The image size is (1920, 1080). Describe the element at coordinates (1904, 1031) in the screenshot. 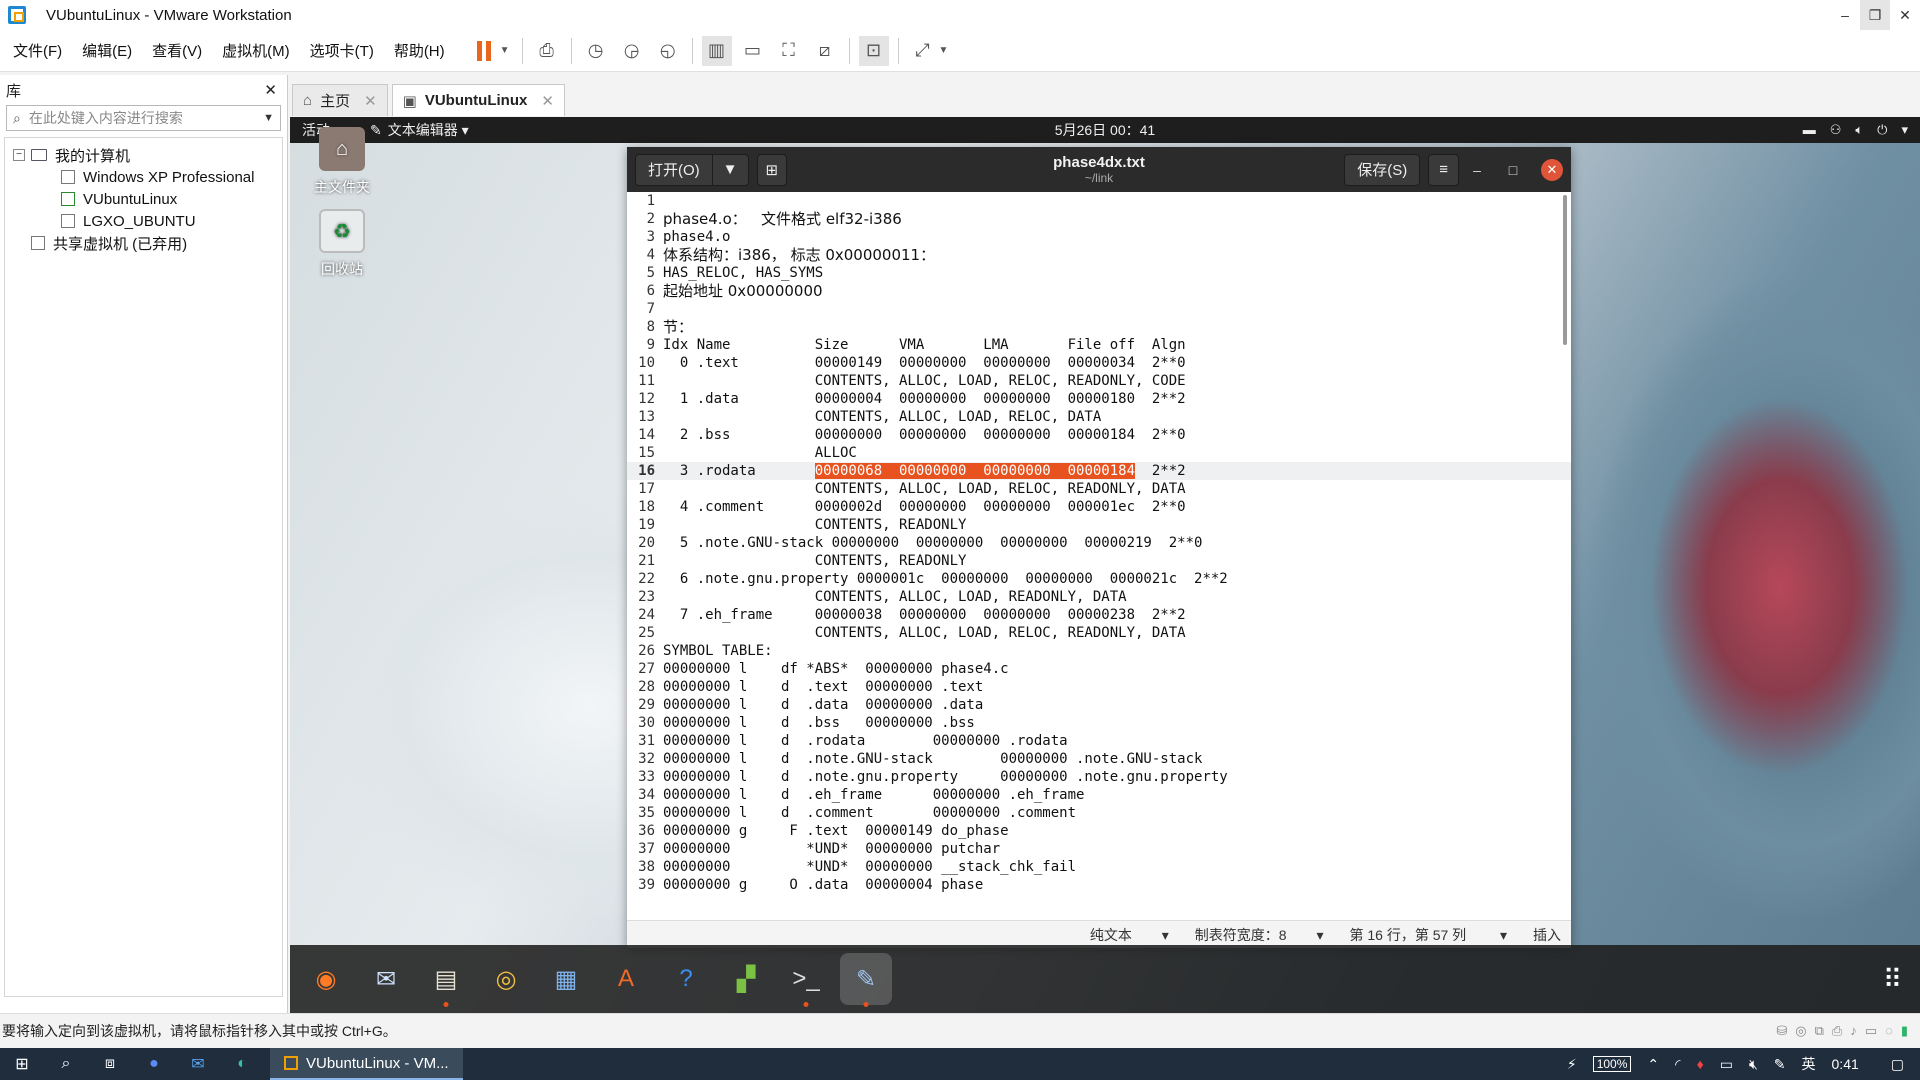

I see `message-icon: ▮` at that location.